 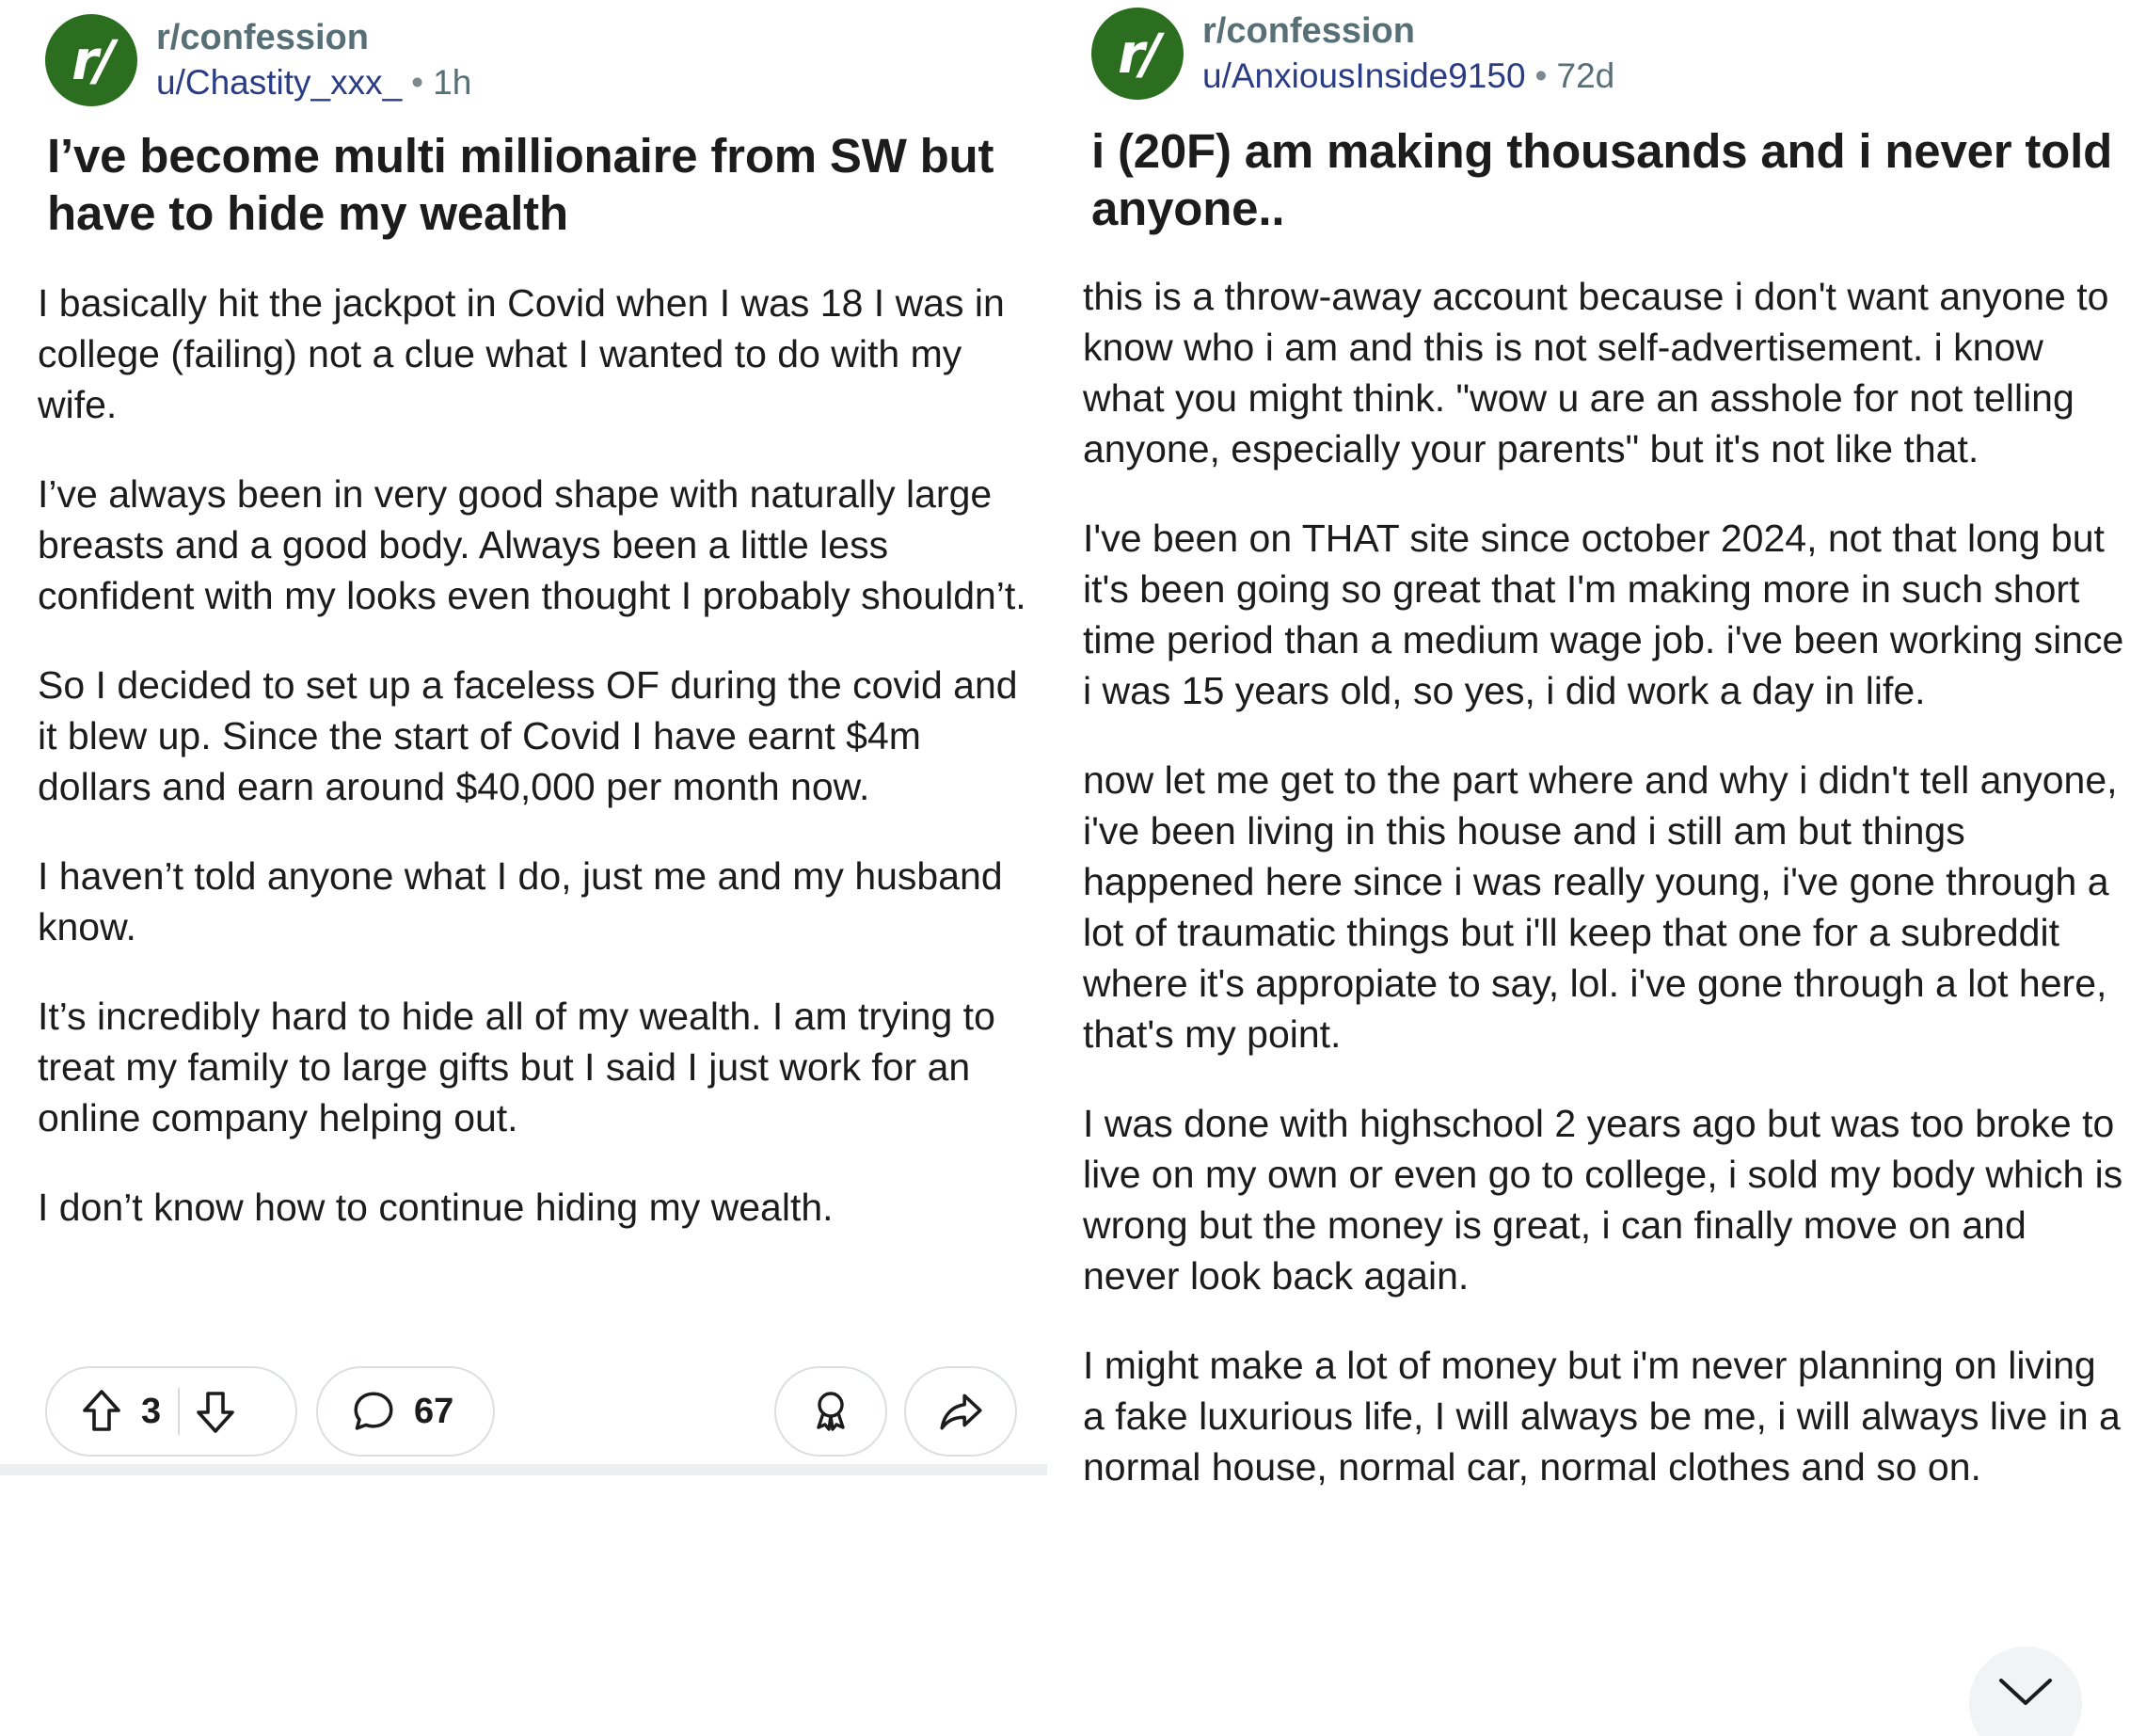 What do you see at coordinates (179, 1411) in the screenshot?
I see `vote-divider` at bounding box center [179, 1411].